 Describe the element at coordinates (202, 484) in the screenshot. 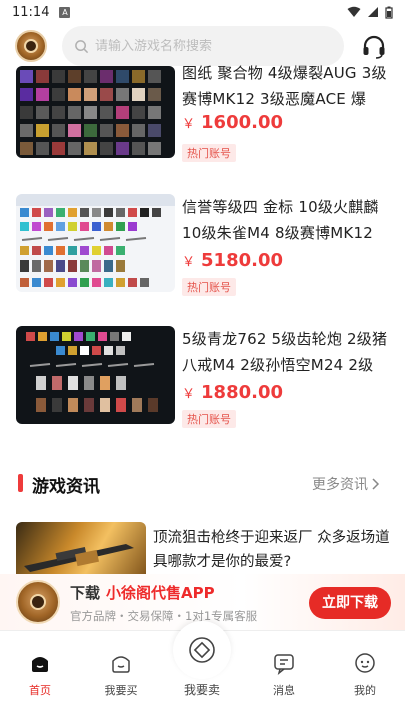

I see `news-section-header: 游戏资讯 更多资讯` at that location.